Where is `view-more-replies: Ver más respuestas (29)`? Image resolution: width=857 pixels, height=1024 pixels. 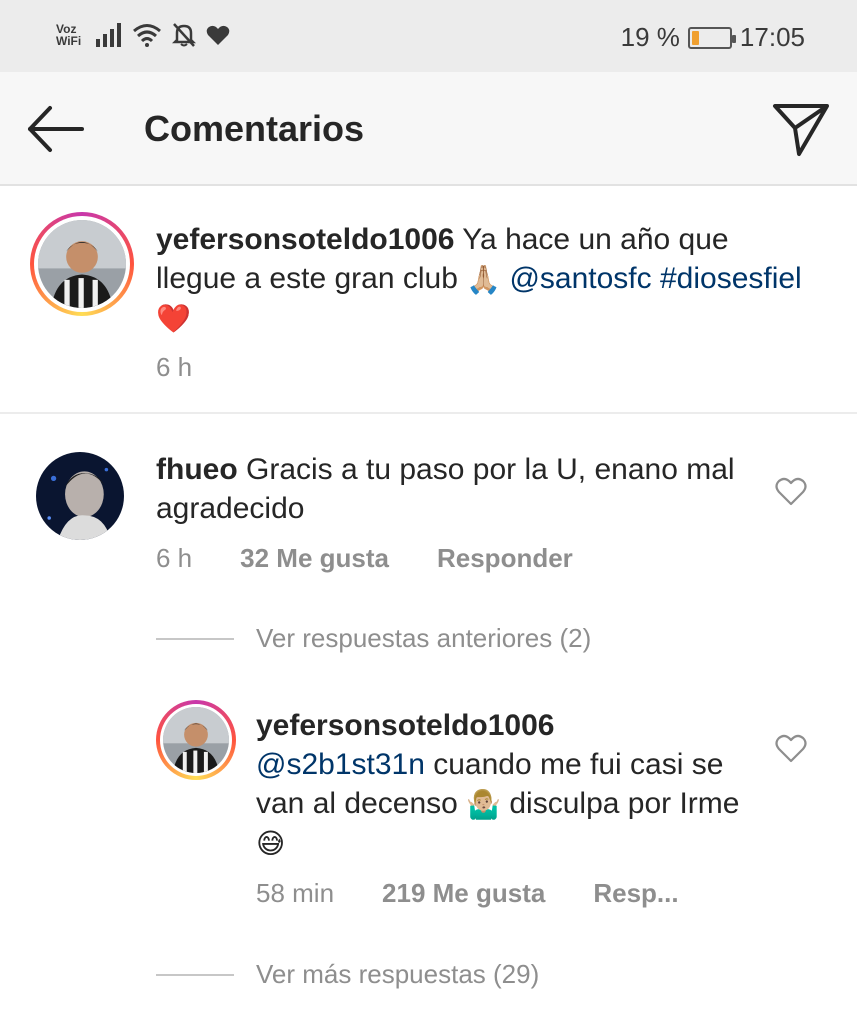
view-more-replies: Ver más respuestas (29) is located at coordinates (347, 974).